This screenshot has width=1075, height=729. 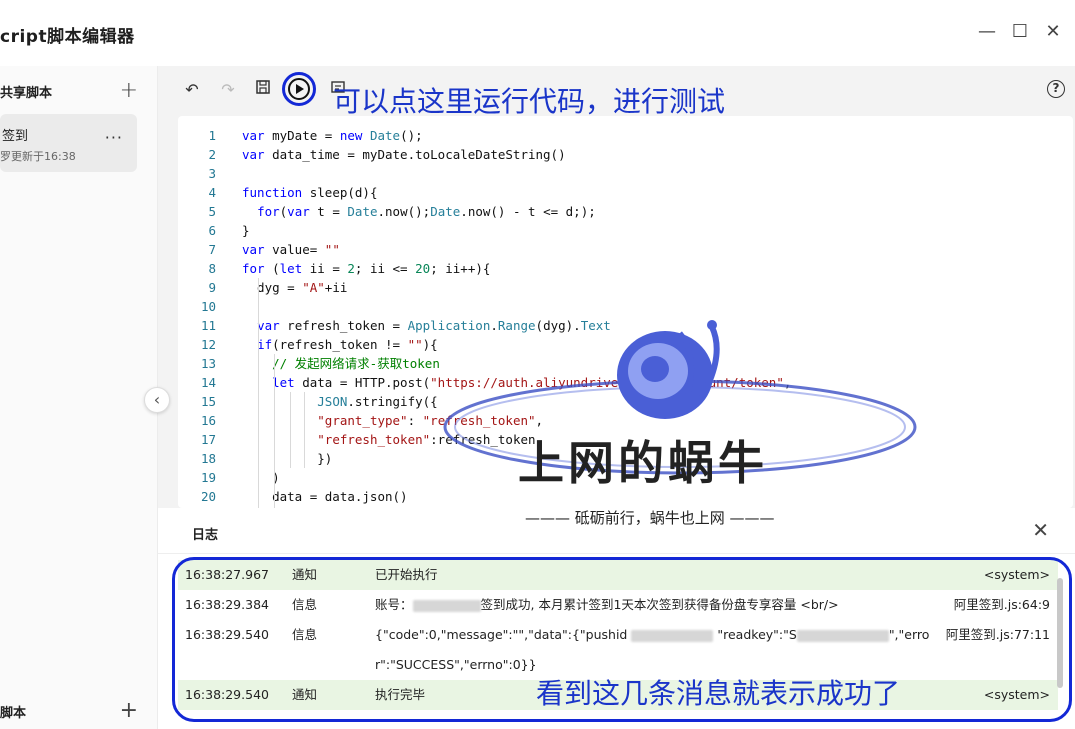 I want to click on sidebar-item-script: 签到 罗更新于16:38 ···, so click(x=68, y=143).